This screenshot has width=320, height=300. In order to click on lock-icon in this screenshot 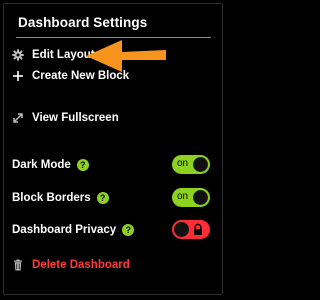, I will do `click(198, 229)`.